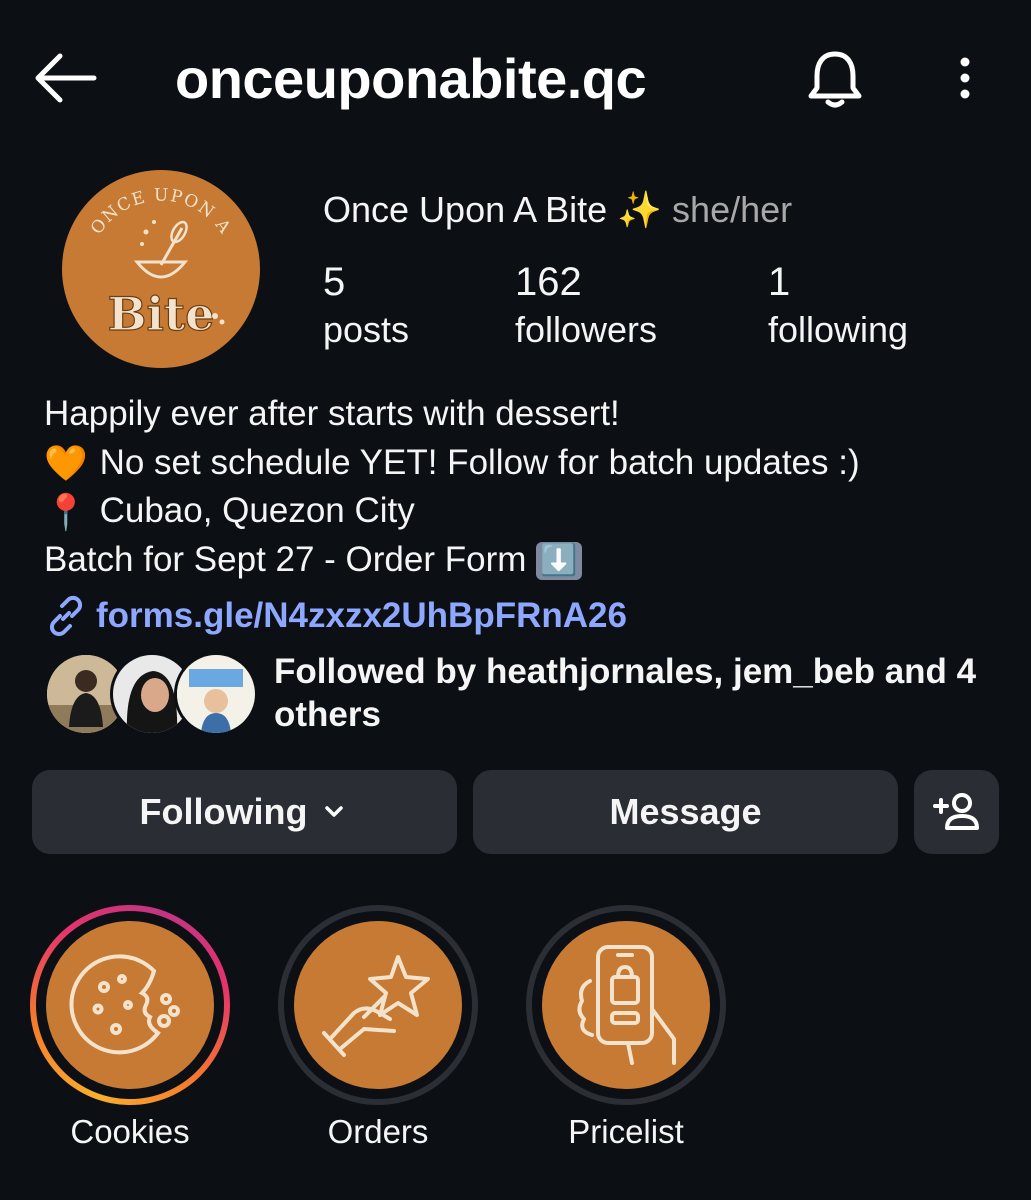 The height and width of the screenshot is (1200, 1031). I want to click on add-person-icon, so click(955, 811).